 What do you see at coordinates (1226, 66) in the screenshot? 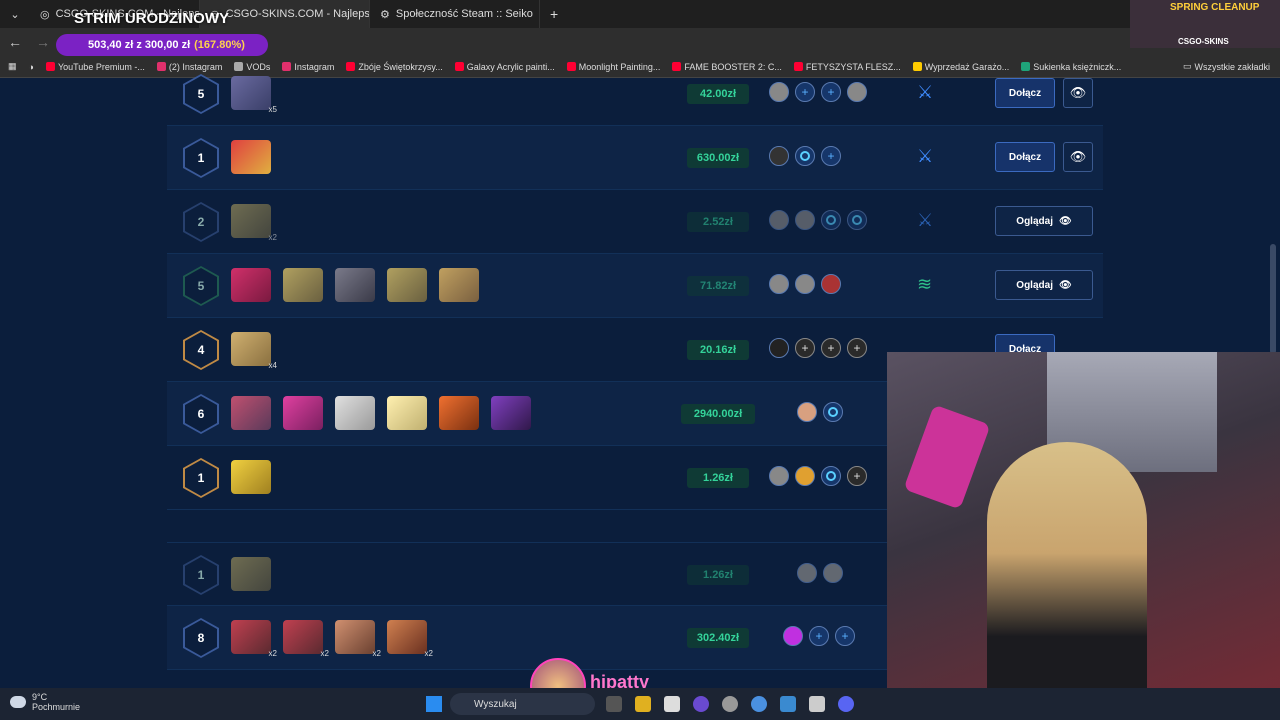
I see `all-bookmarks: ▭ Wszystkie zakładki` at bounding box center [1226, 66].